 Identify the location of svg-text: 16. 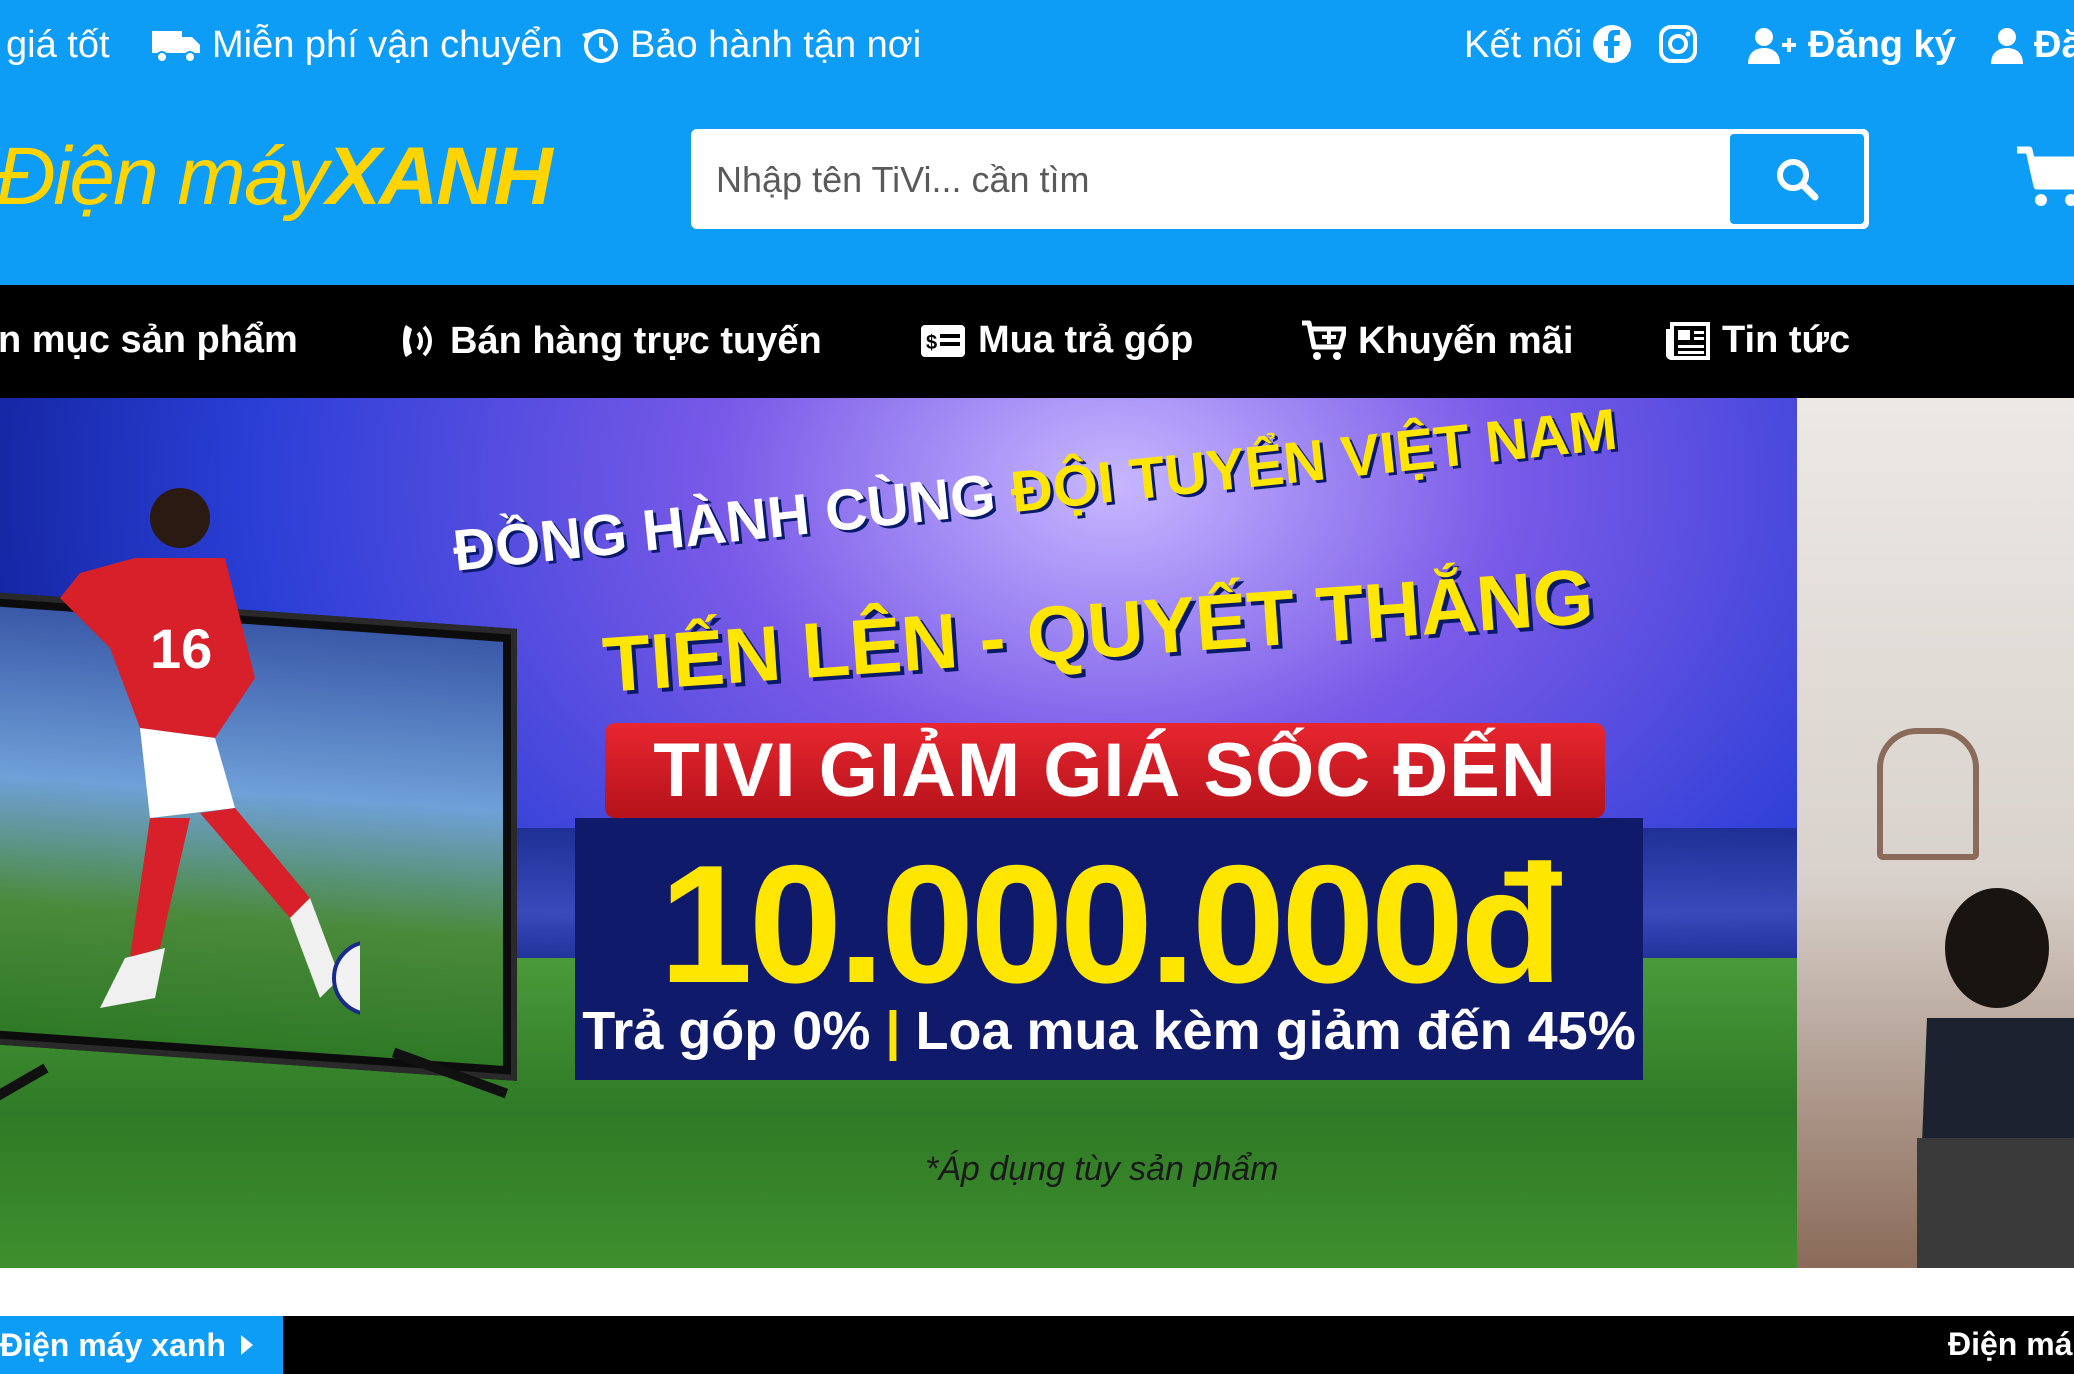
(181, 648).